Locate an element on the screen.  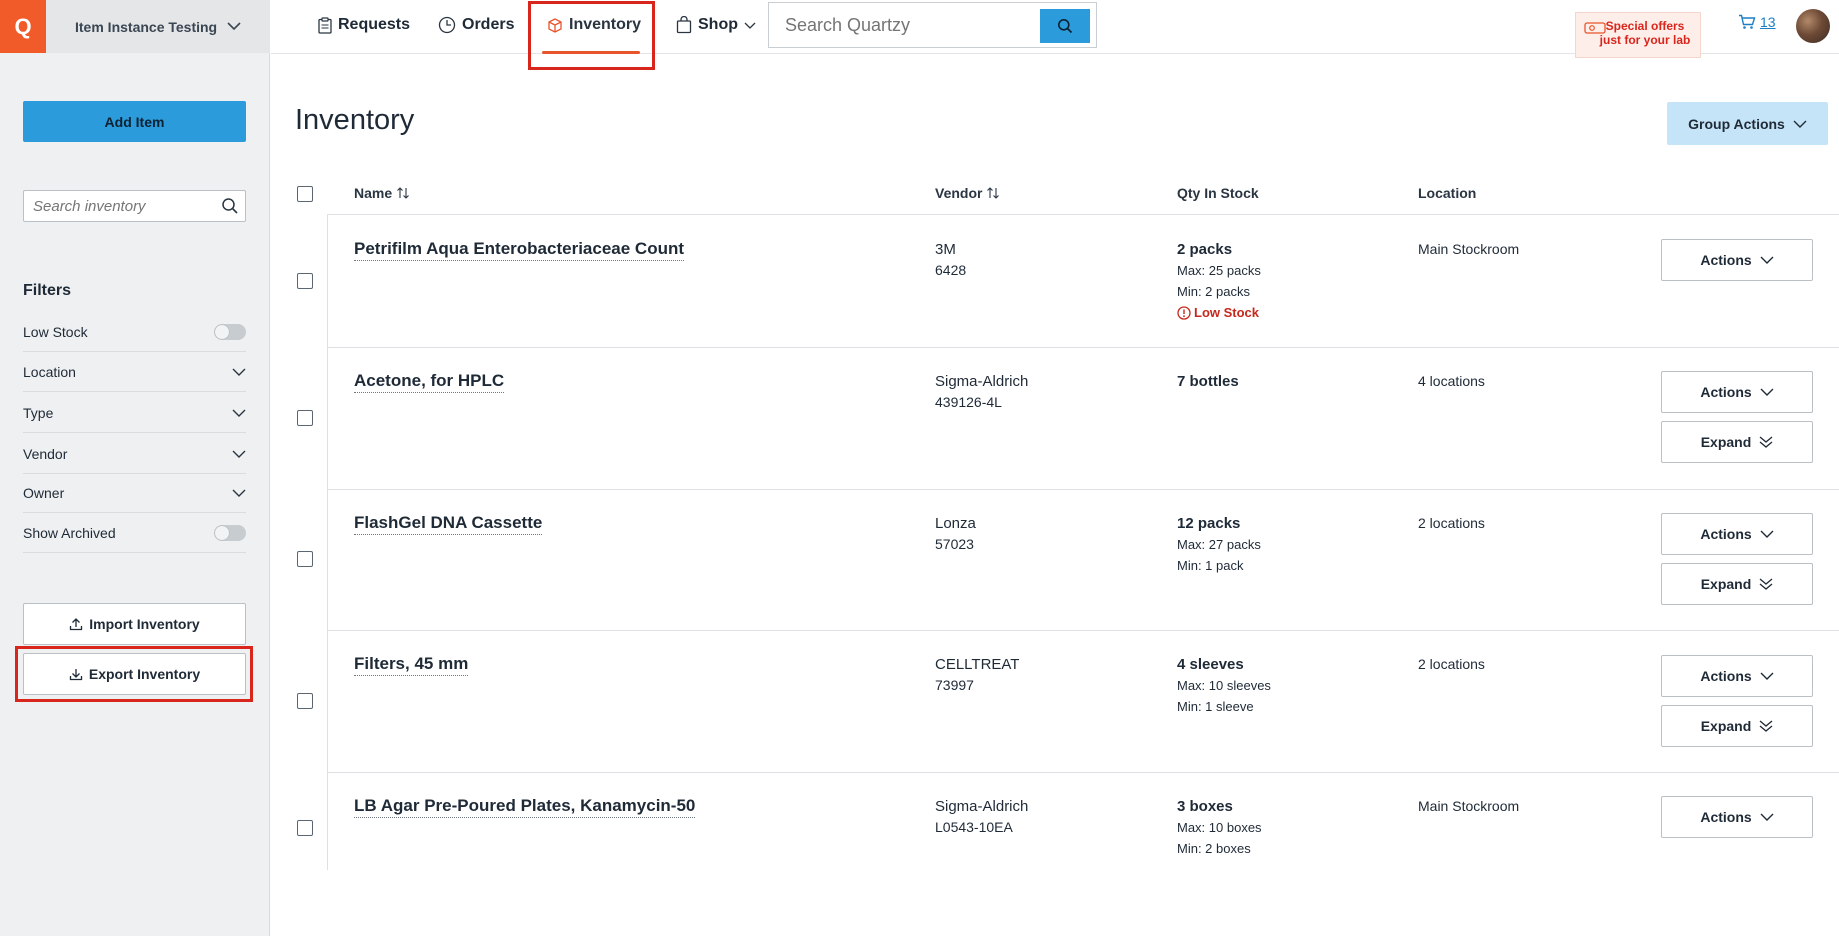
qty-min: Min: 1 sleeve is located at coordinates (1215, 706).